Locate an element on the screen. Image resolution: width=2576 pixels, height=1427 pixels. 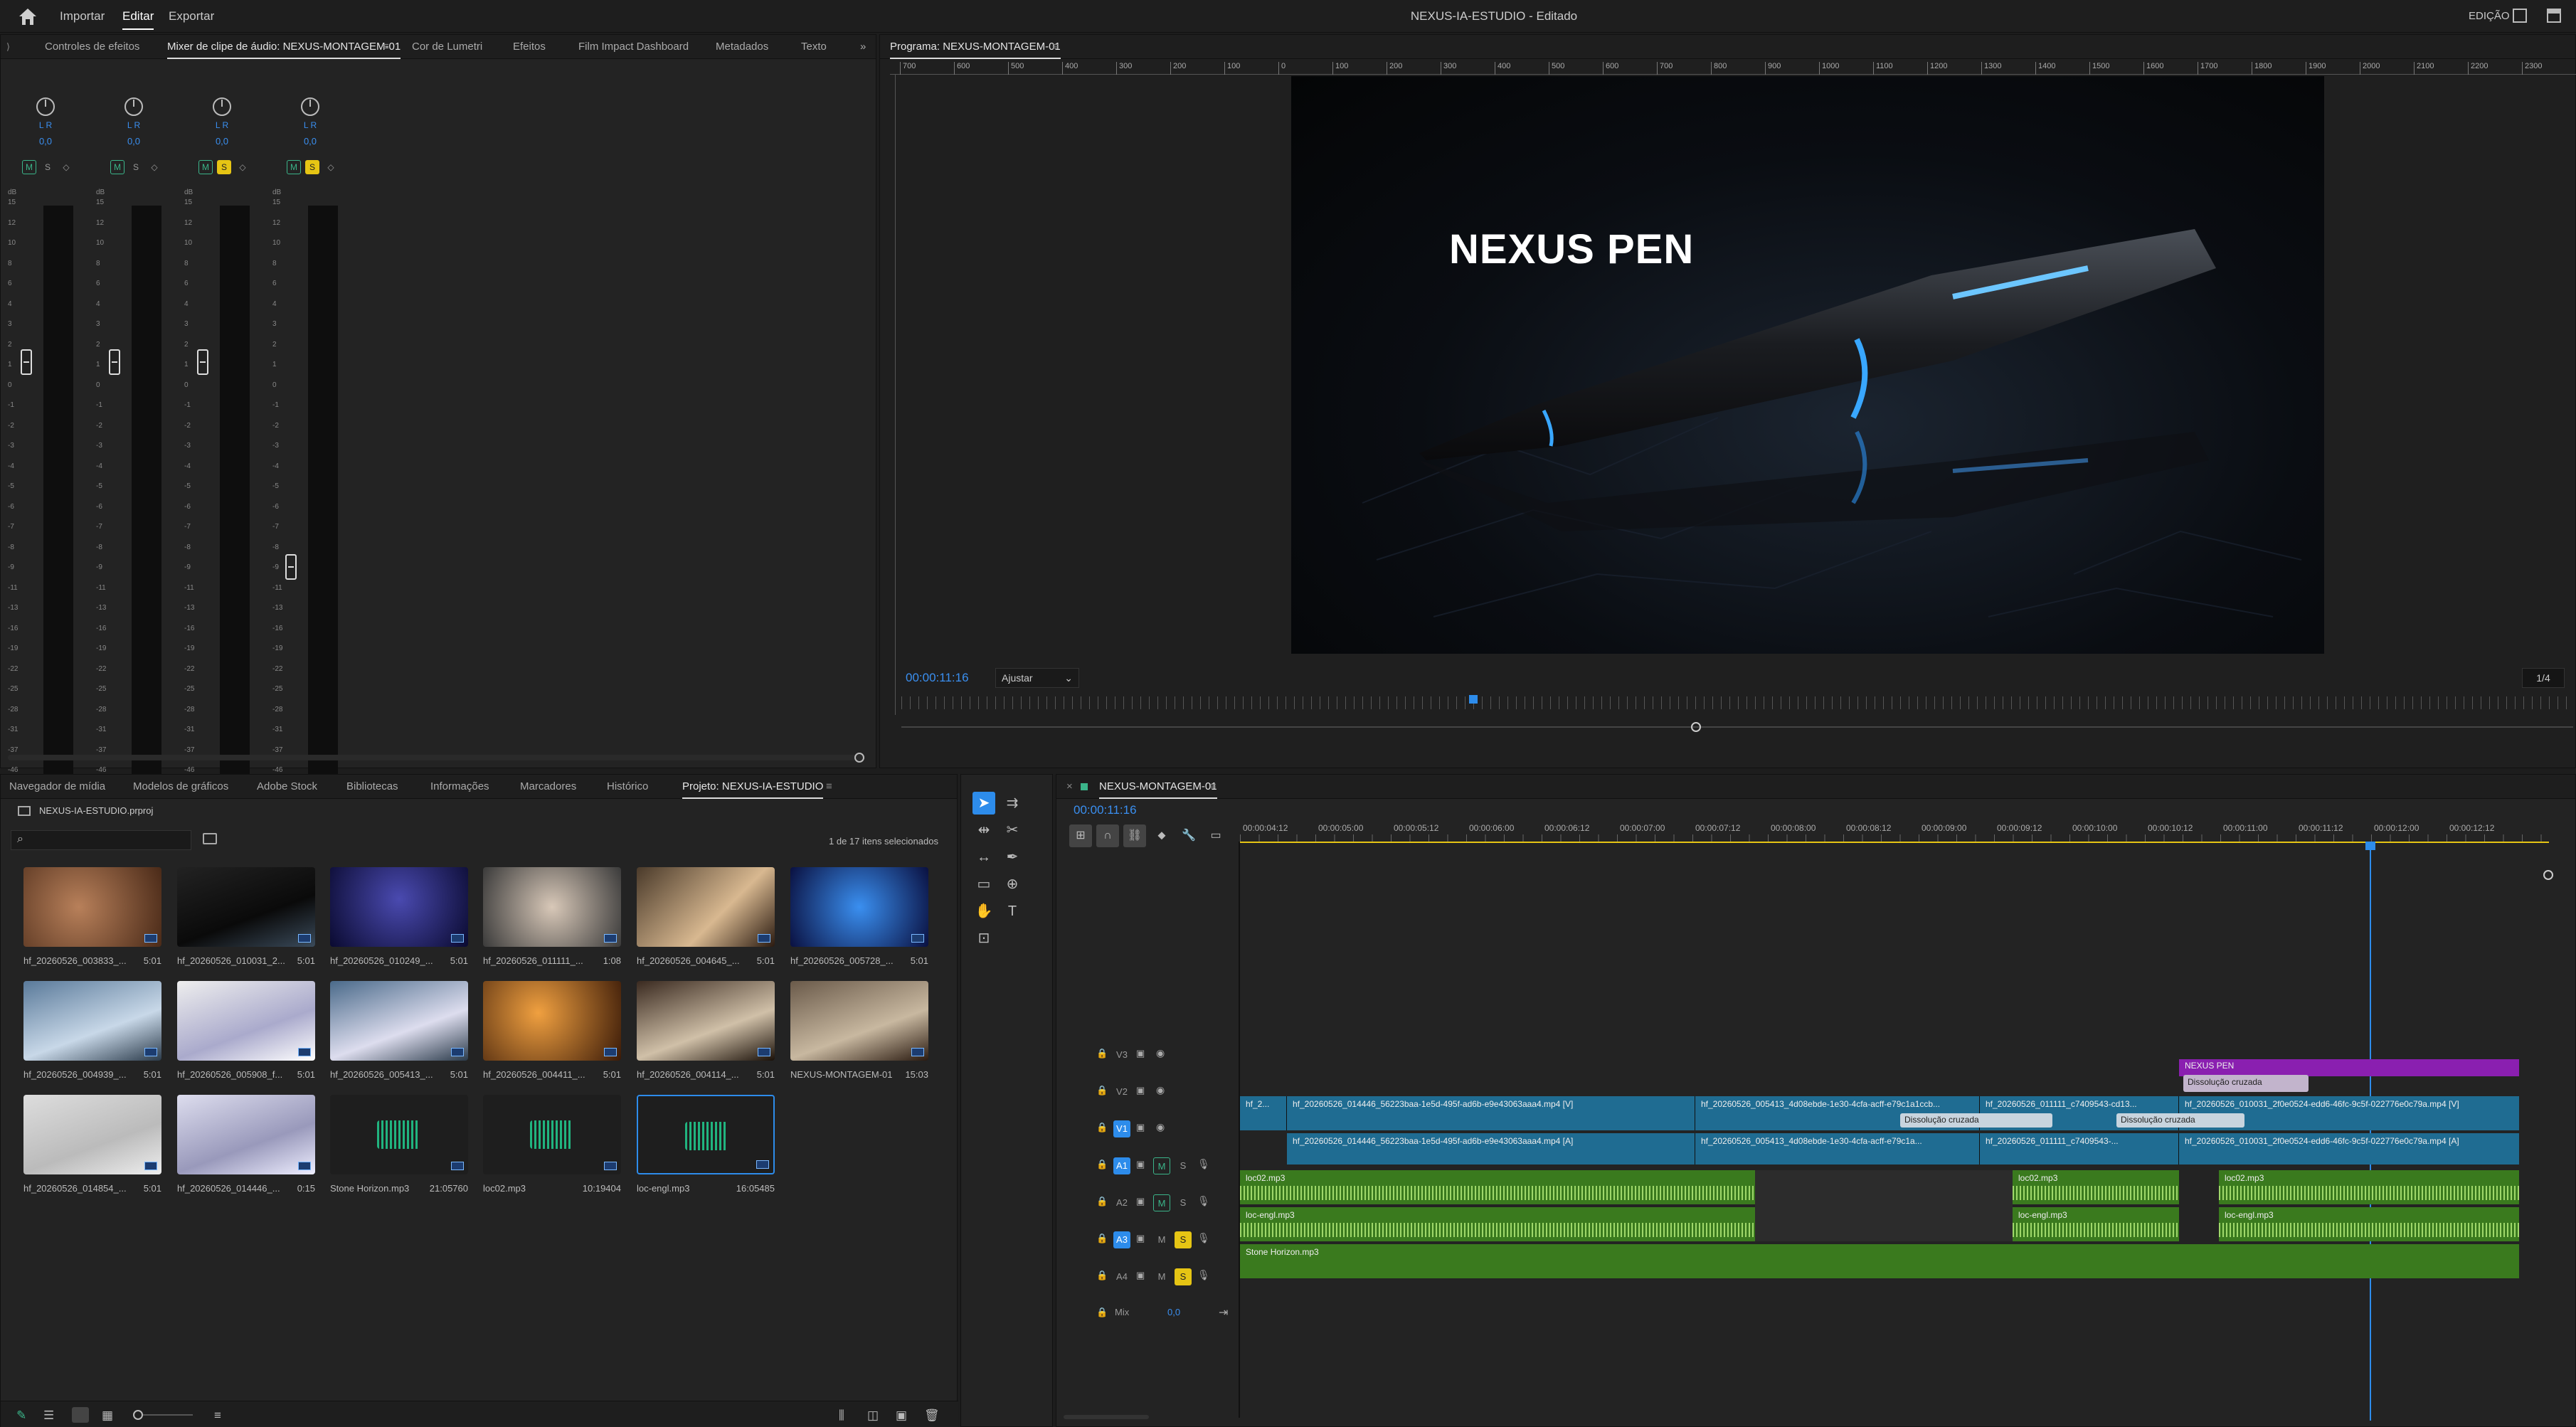
pan-knob-icon is located at coordinates (310, 106).